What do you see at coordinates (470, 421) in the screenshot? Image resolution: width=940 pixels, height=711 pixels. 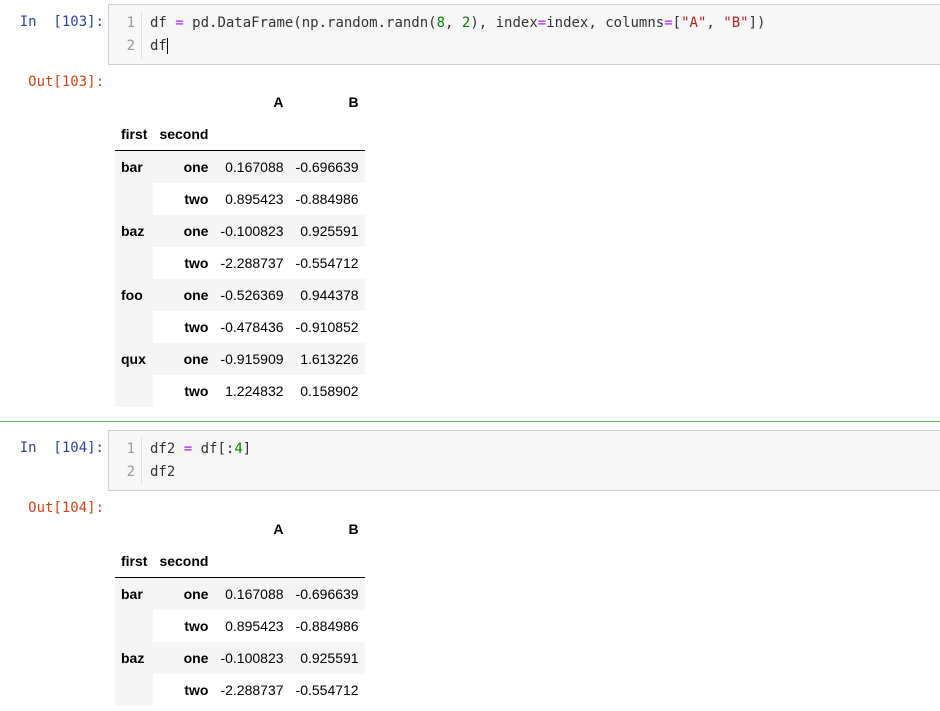 I see `cell-selection-divider` at bounding box center [470, 421].